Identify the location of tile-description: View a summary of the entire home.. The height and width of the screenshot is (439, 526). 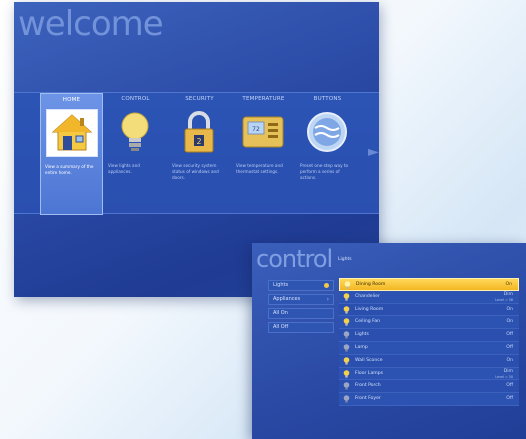
(69, 169).